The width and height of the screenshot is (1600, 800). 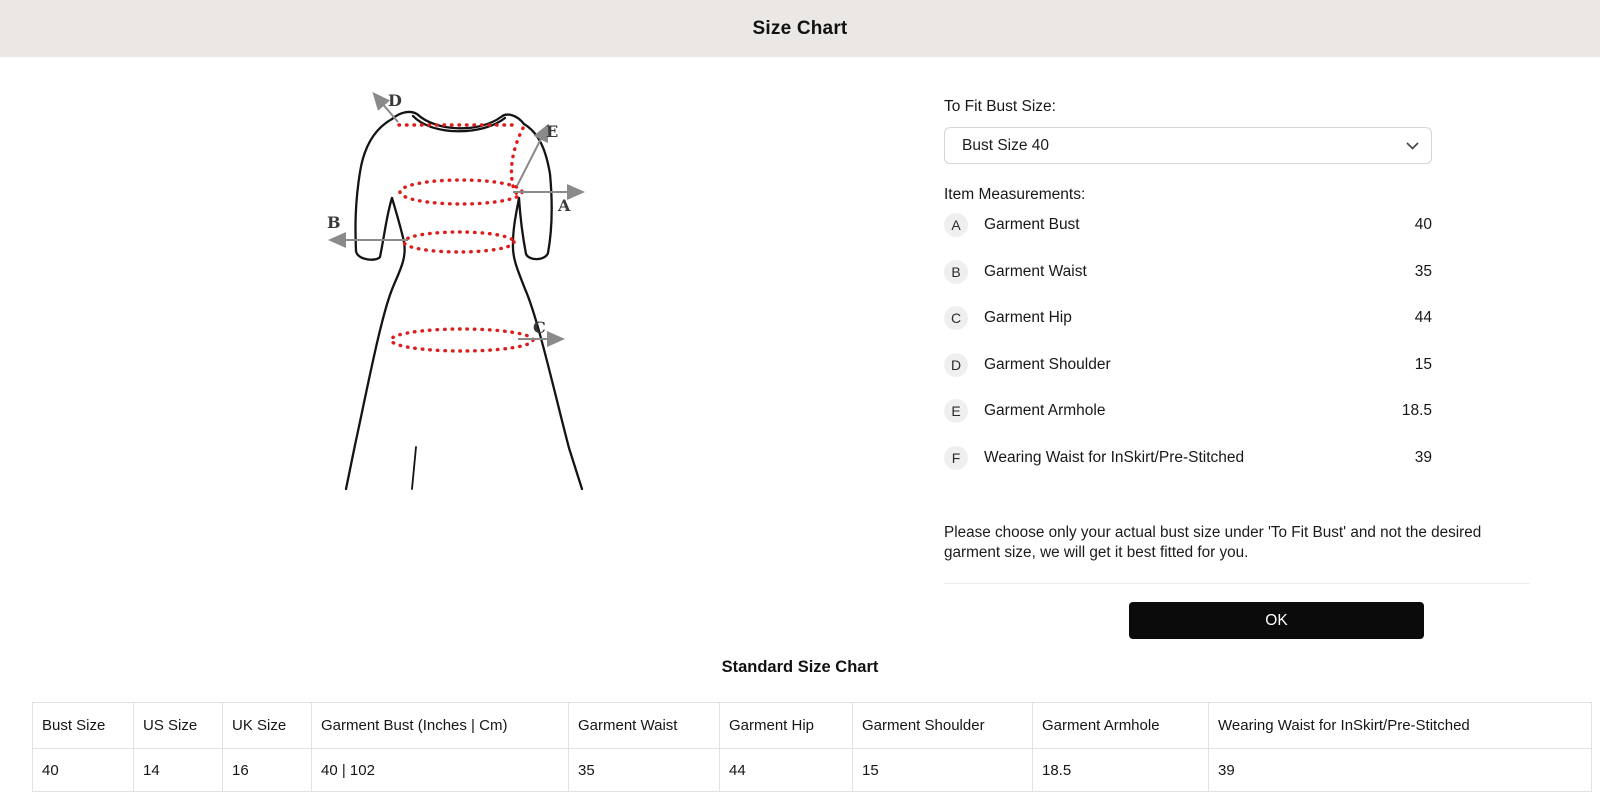 I want to click on measurement-row: C Garment Hip 44, so click(x=1188, y=318).